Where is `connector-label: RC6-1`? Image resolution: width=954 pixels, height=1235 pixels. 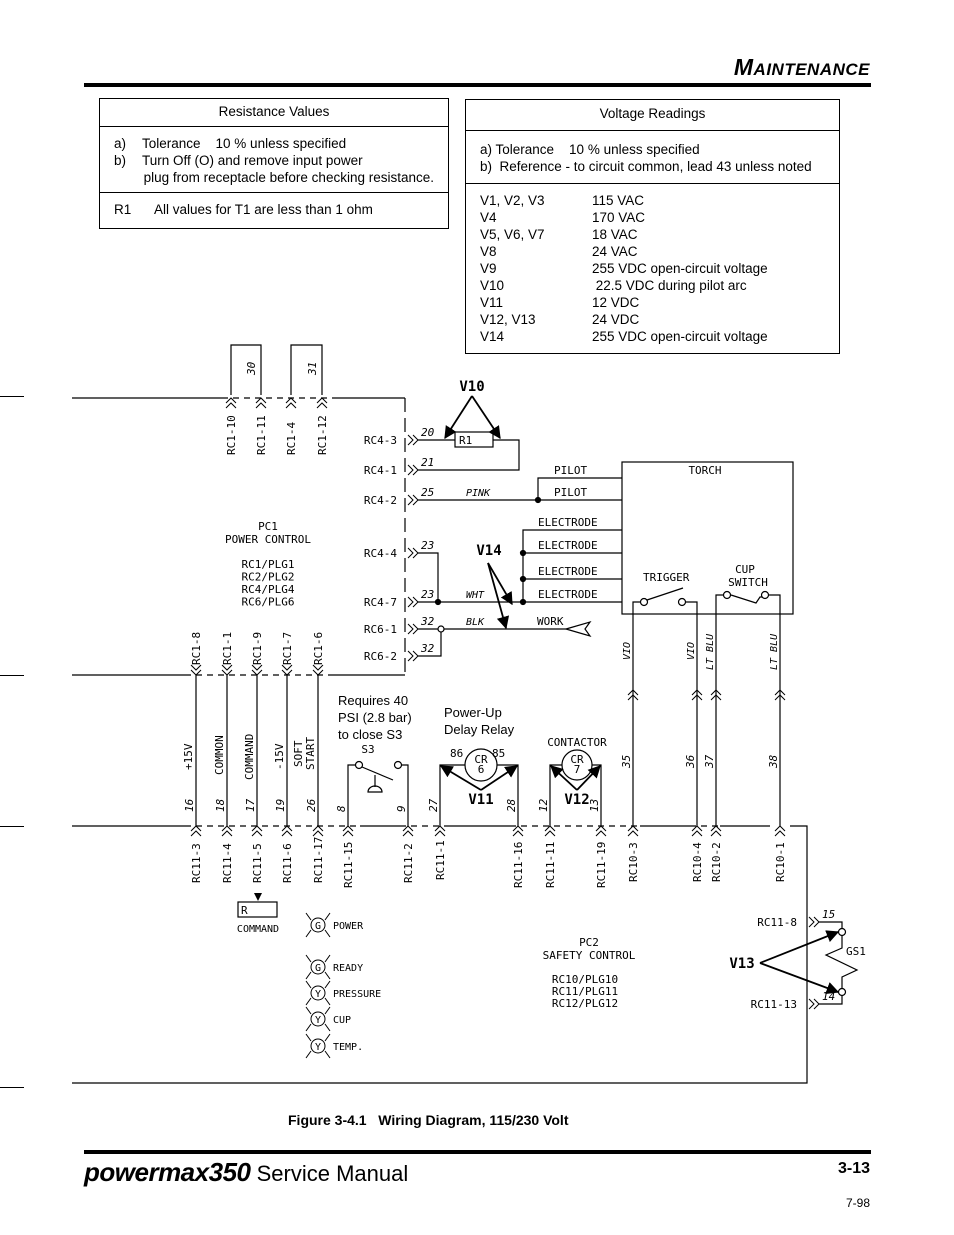
connector-label: RC6-1 is located at coordinates (380, 629).